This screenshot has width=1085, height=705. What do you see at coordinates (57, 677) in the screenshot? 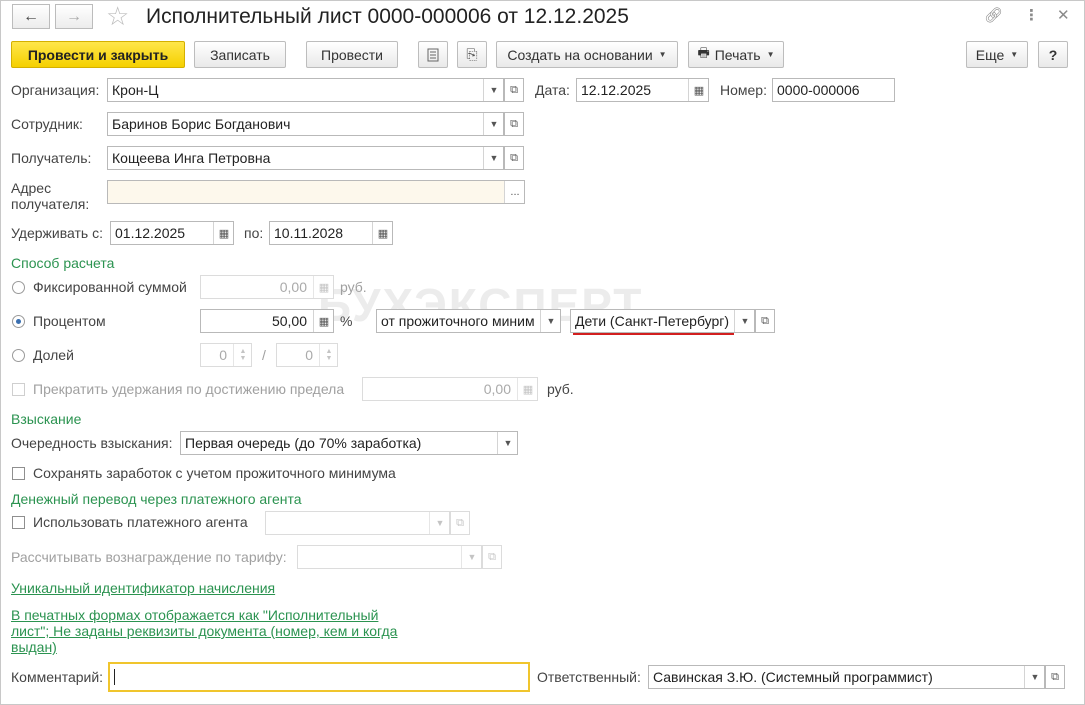
I see `comment-label: Комментарий:` at bounding box center [57, 677].